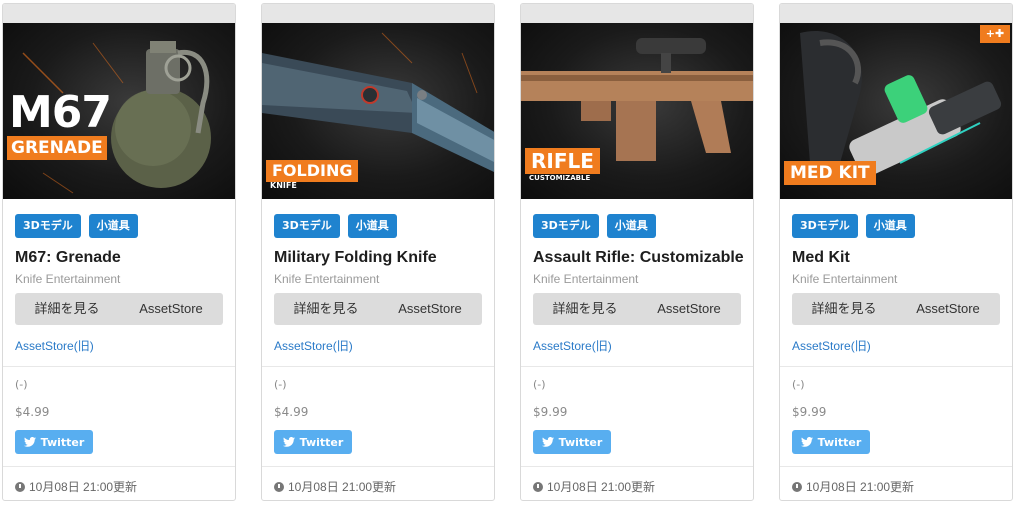 The height and width of the screenshot is (506, 1024). I want to click on image-label-main: M67, so click(60, 112).